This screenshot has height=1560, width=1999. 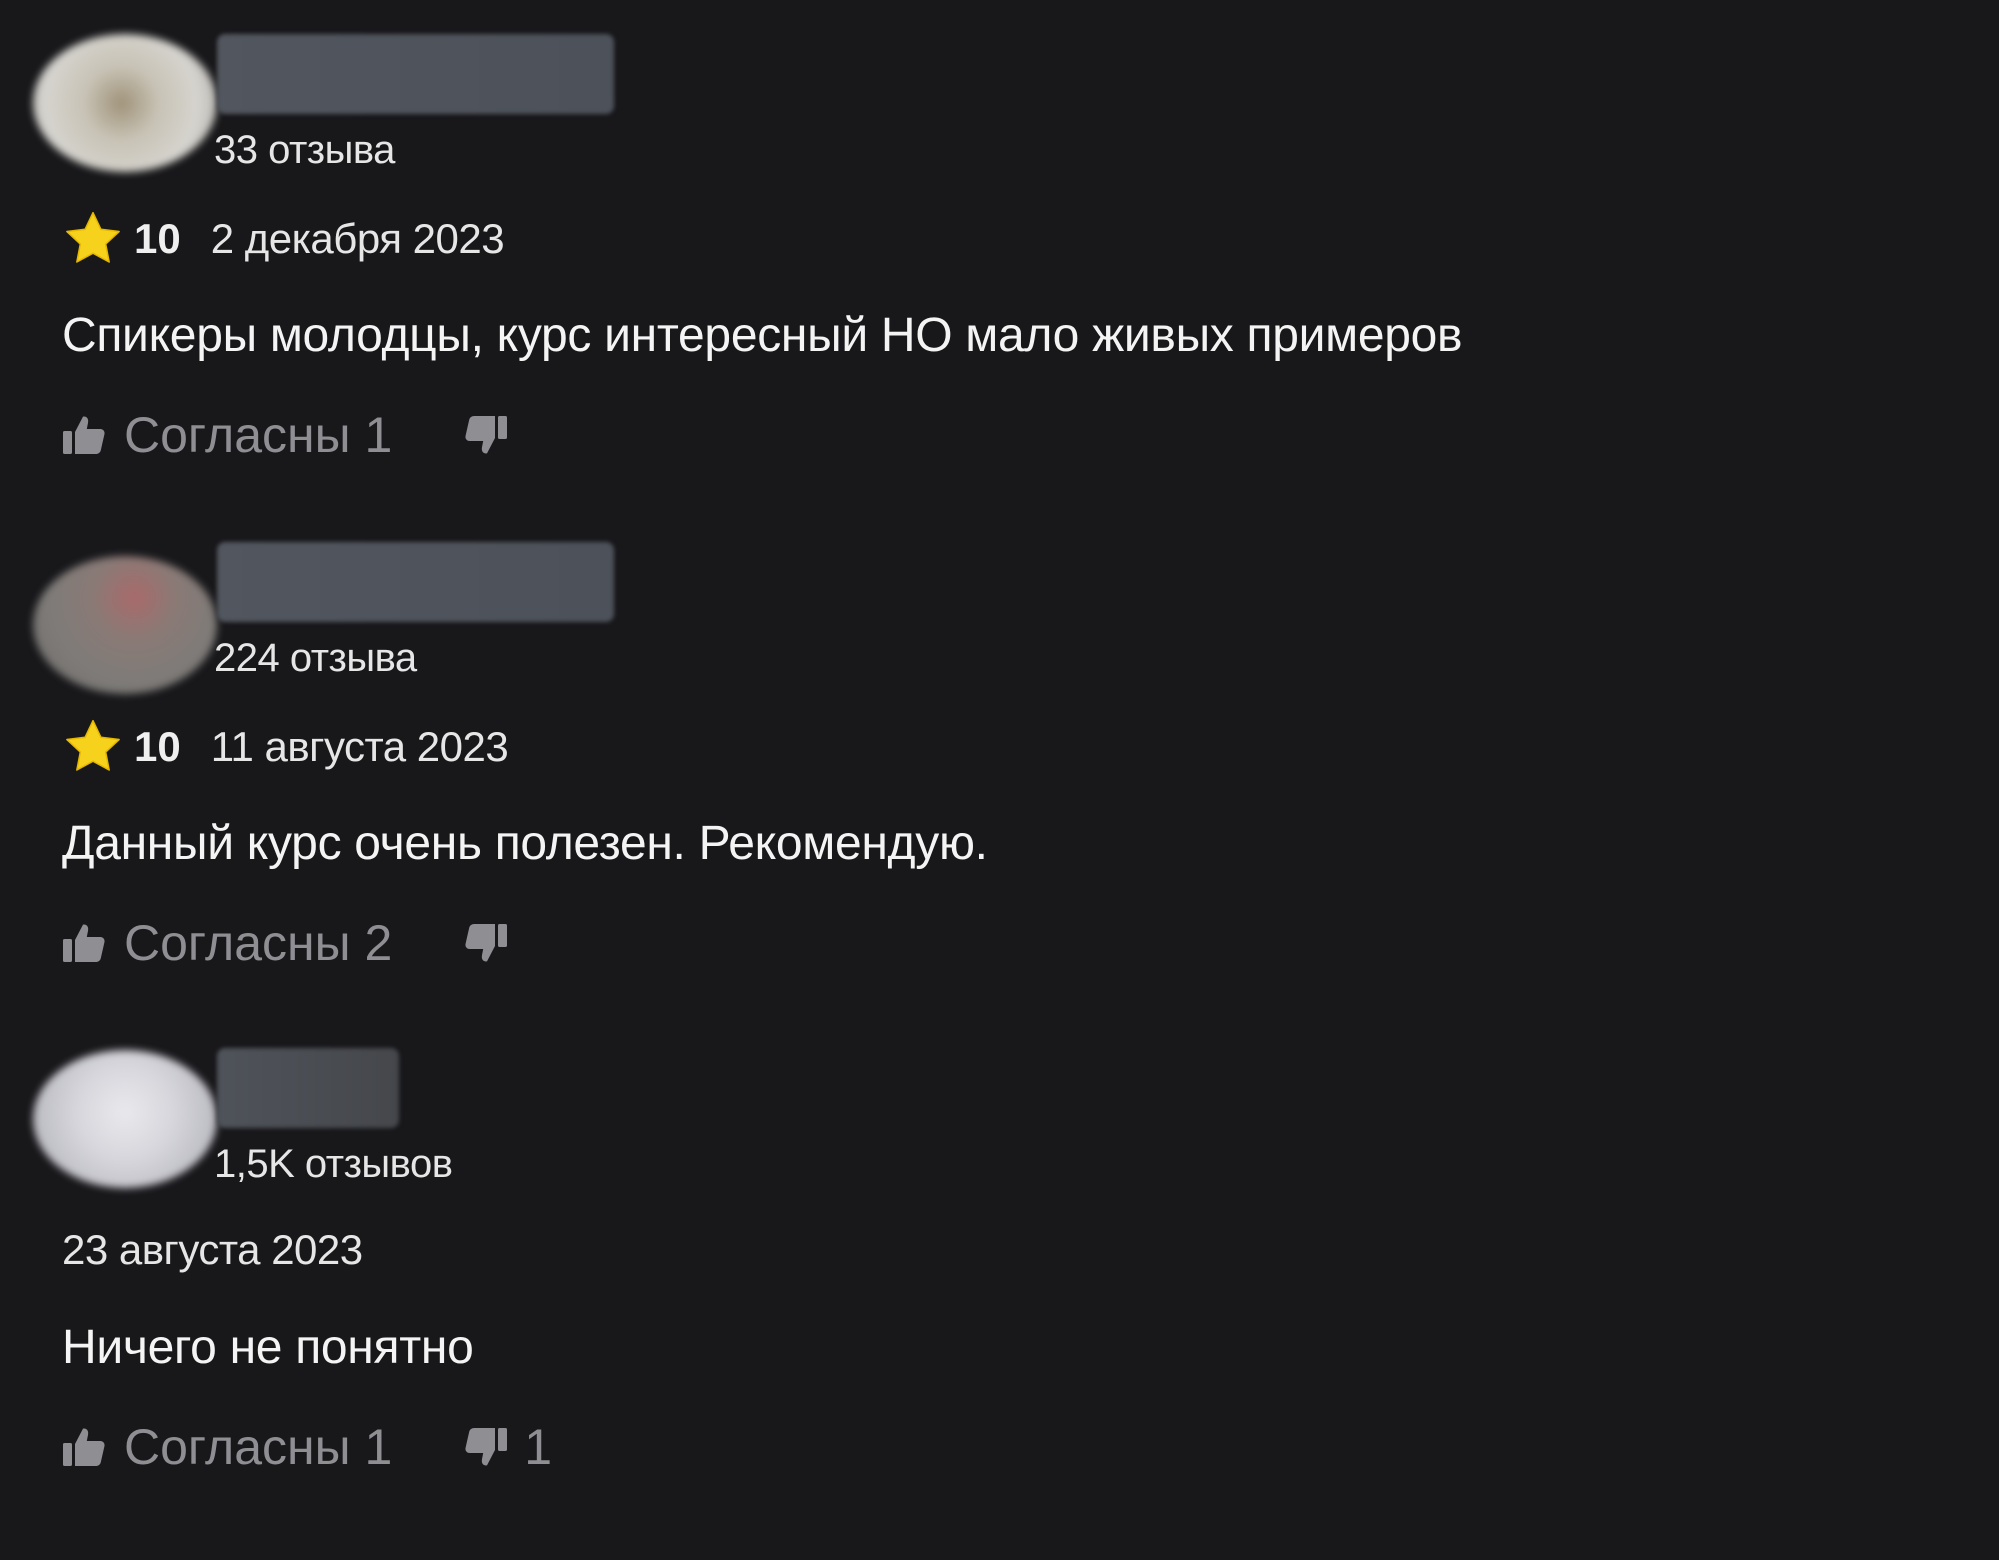 I want to click on review-date: 2 декабря 2023, so click(x=357, y=238).